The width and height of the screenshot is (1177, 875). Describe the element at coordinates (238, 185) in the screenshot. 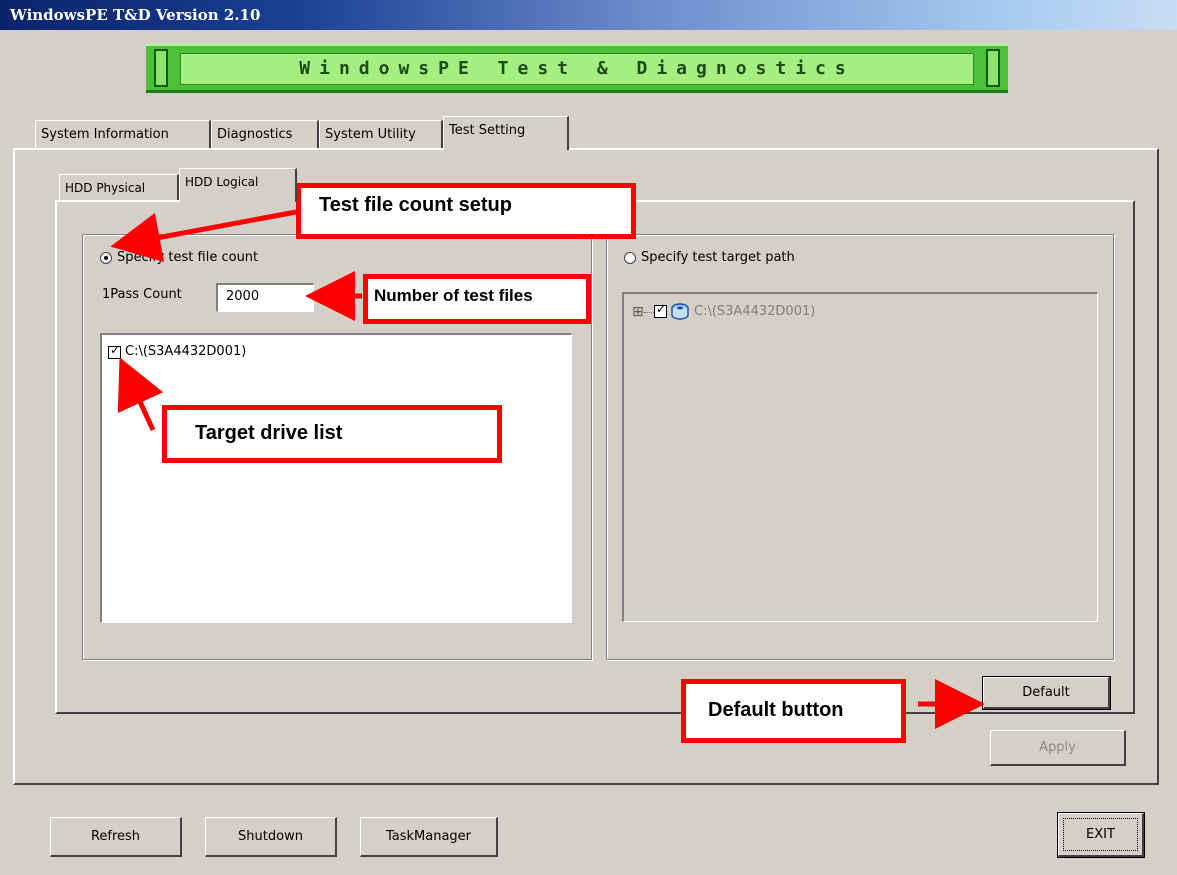

I see `tab-hdd-logical: HDD Logical` at that location.